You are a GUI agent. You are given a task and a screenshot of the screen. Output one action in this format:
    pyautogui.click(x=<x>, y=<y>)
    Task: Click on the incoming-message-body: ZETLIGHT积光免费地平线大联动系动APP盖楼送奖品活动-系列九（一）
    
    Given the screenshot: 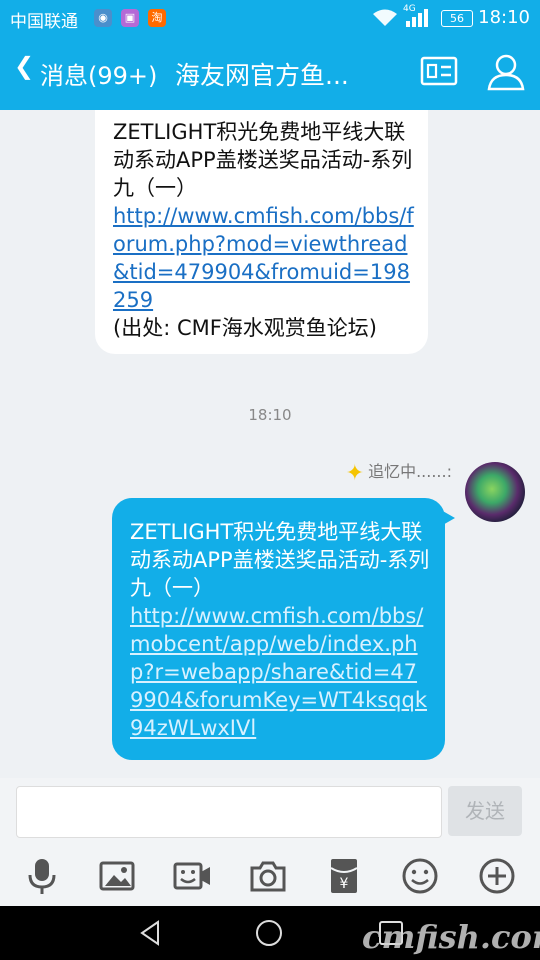 What is the action you would take?
    pyautogui.click(x=263, y=160)
    